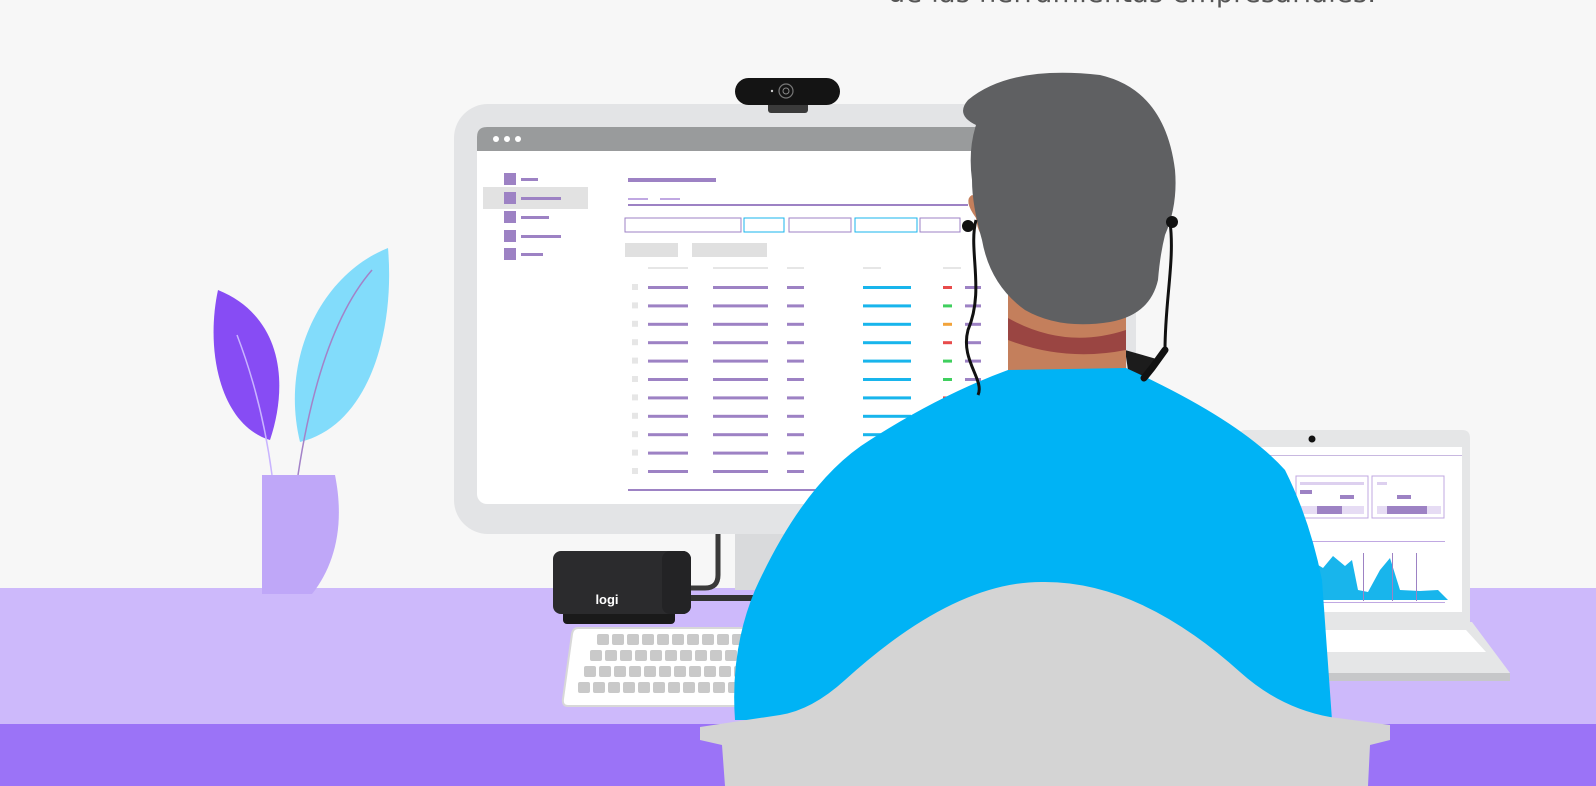  Describe the element at coordinates (301, 421) in the screenshot. I see `plant-icon` at that location.